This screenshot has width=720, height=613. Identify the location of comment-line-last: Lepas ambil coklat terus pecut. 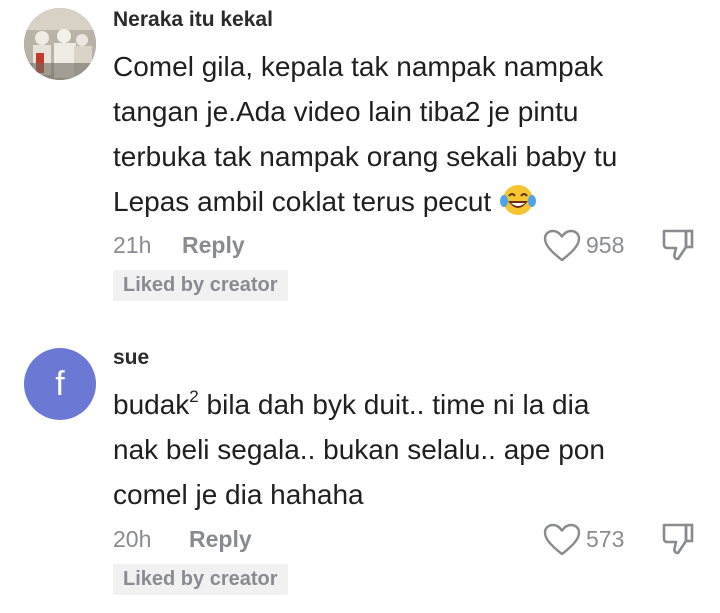
(408, 204).